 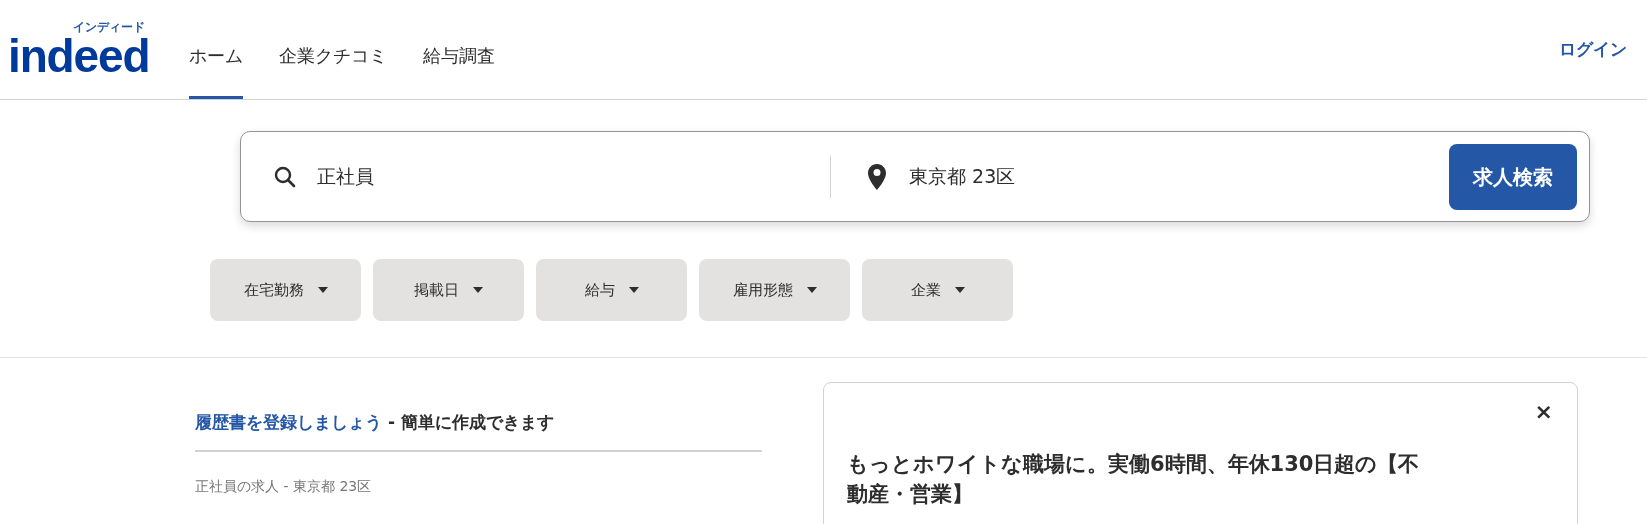 What do you see at coordinates (517, 176) in the screenshot?
I see `keyword-field: 正社員` at bounding box center [517, 176].